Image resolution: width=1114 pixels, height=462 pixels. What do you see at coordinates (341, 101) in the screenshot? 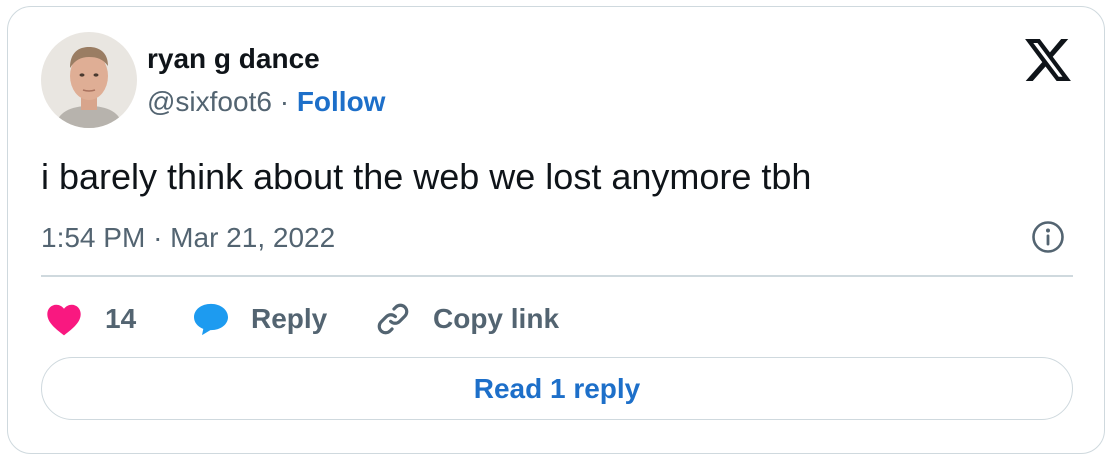
I see `follow-button: Follow` at bounding box center [341, 101].